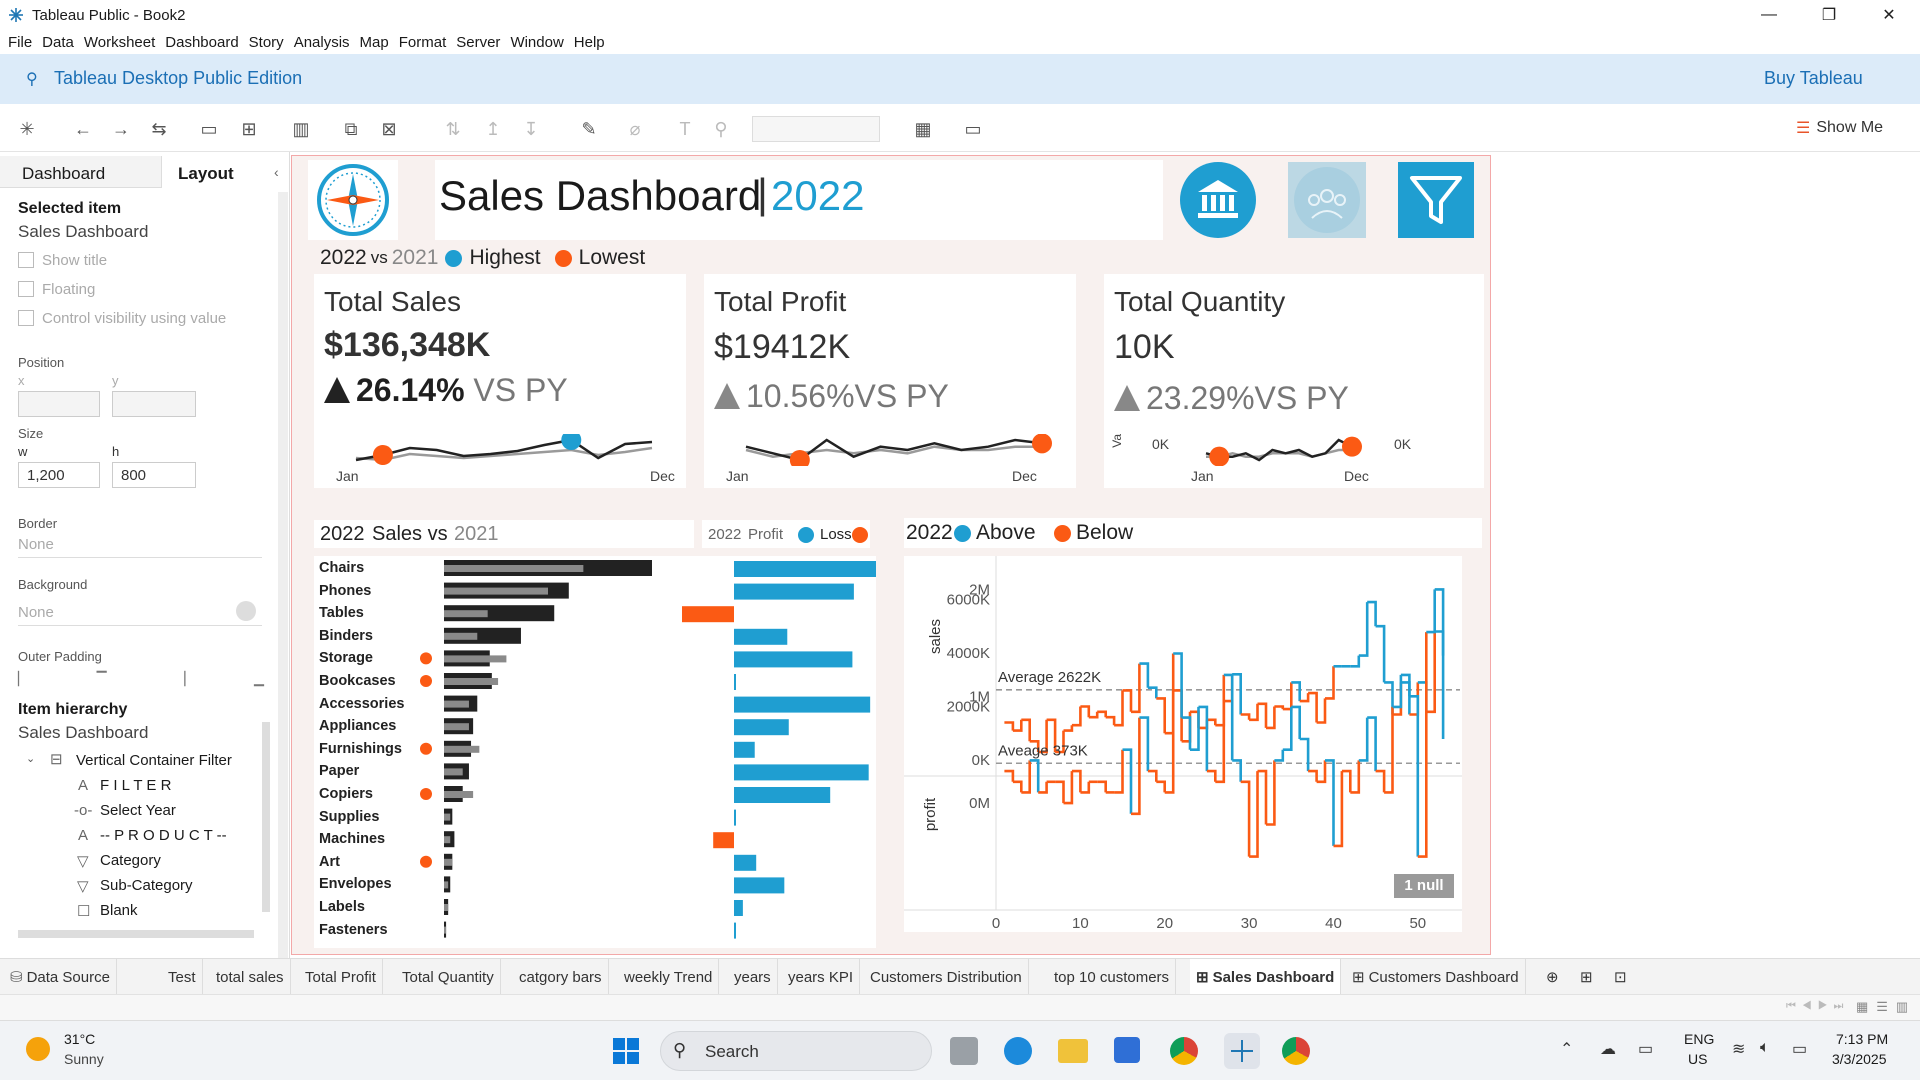 The image size is (1920, 1080). What do you see at coordinates (81, 172) in the screenshot?
I see `tab-dashboard: Dashboard` at bounding box center [81, 172].